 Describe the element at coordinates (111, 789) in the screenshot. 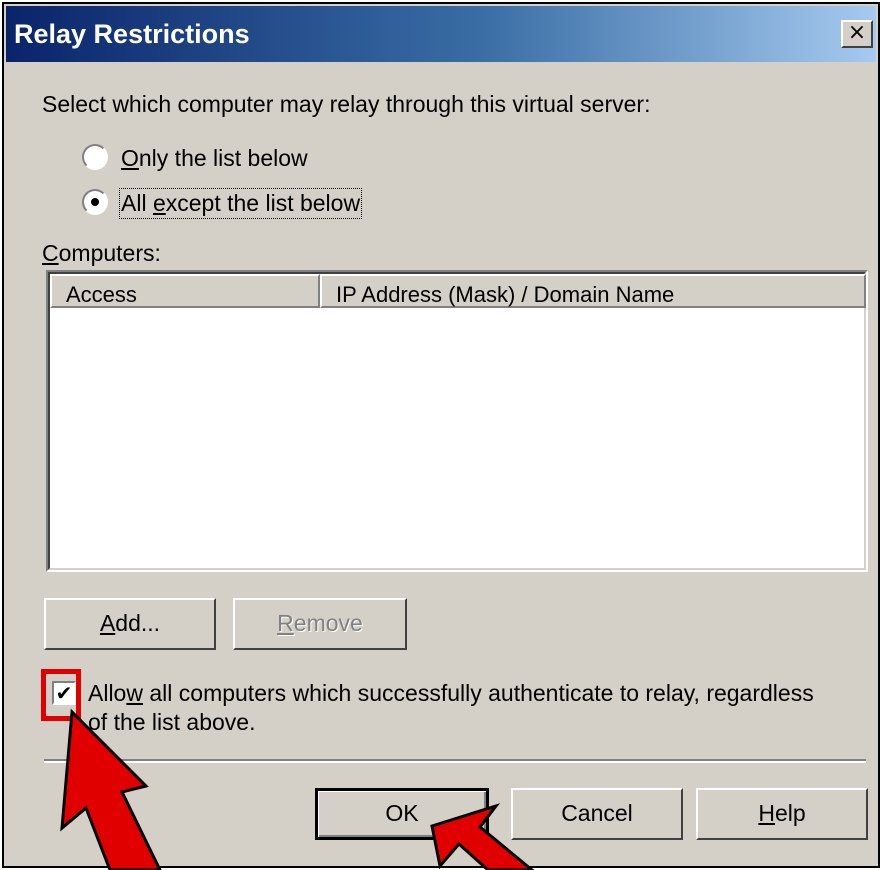

I see `arrow-to-checkbox` at that location.